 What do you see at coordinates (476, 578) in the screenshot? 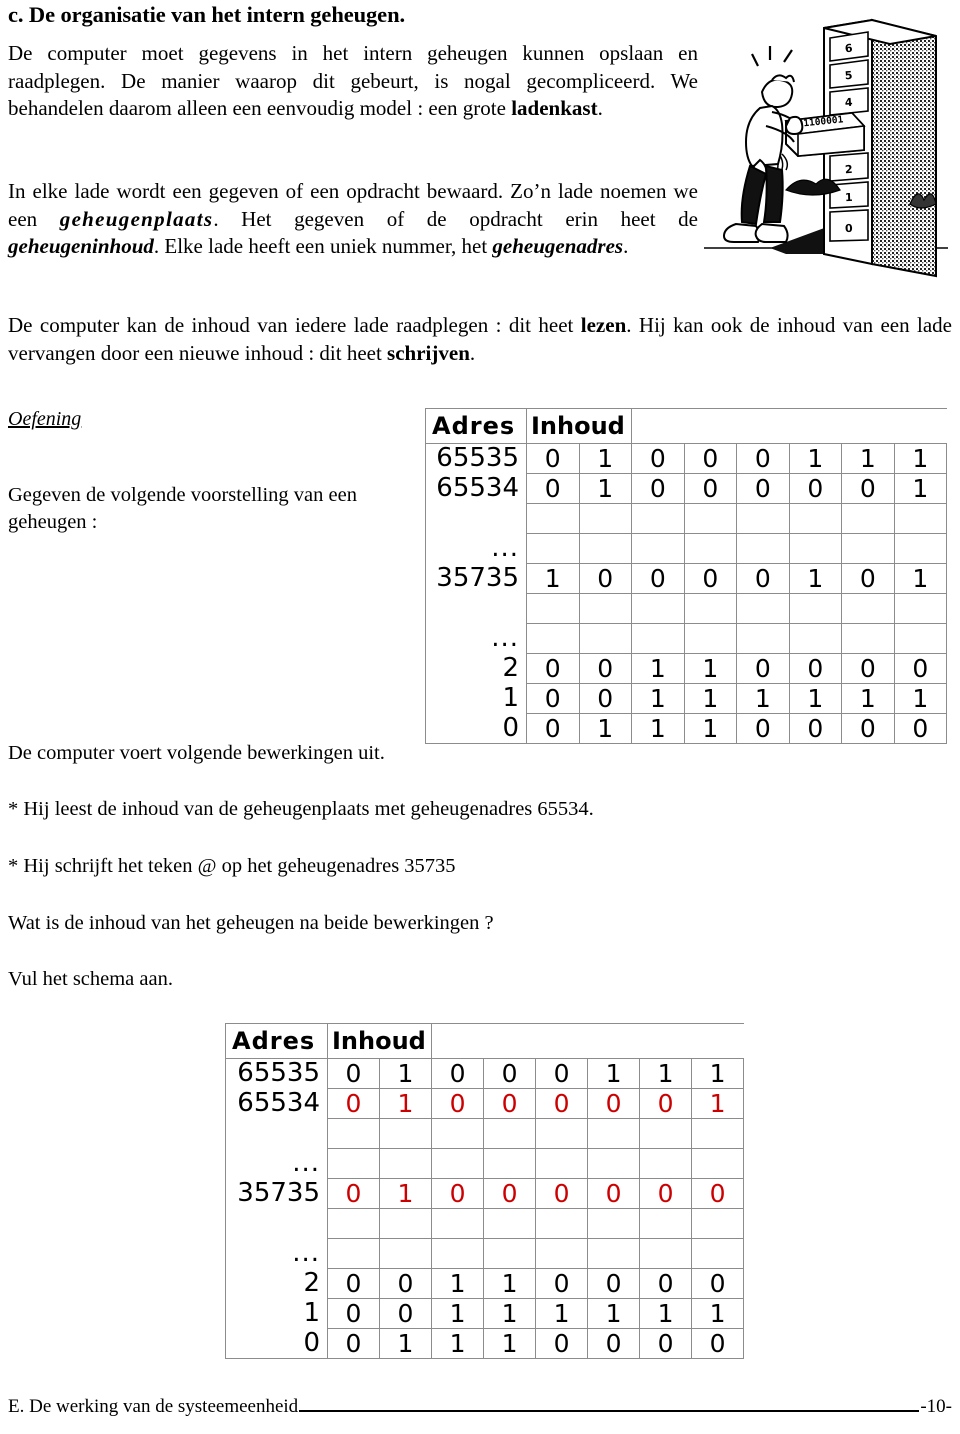
I see `cell-address: 35735` at bounding box center [476, 578].